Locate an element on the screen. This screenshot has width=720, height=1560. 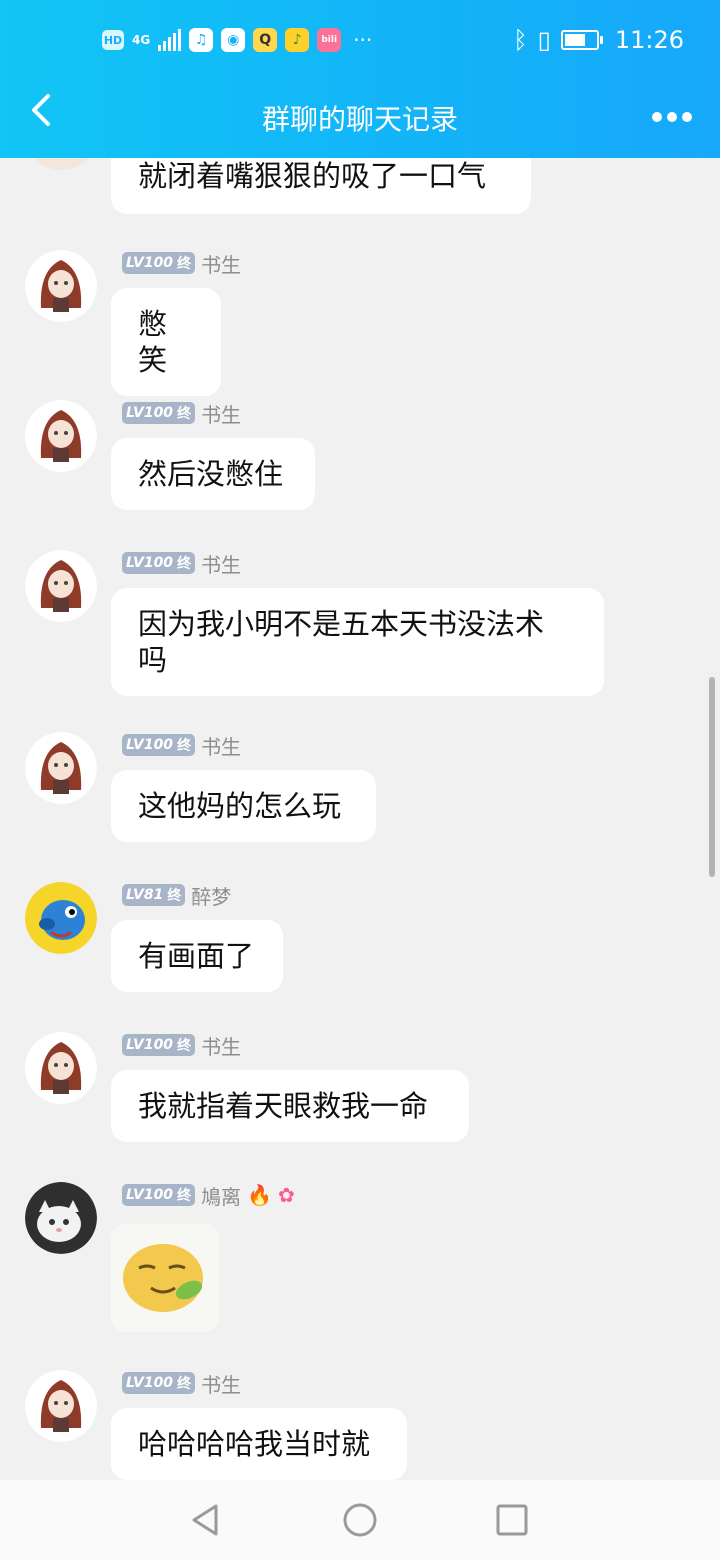
message-text: 这他妈的怎么玩 is located at coordinates (240, 806).